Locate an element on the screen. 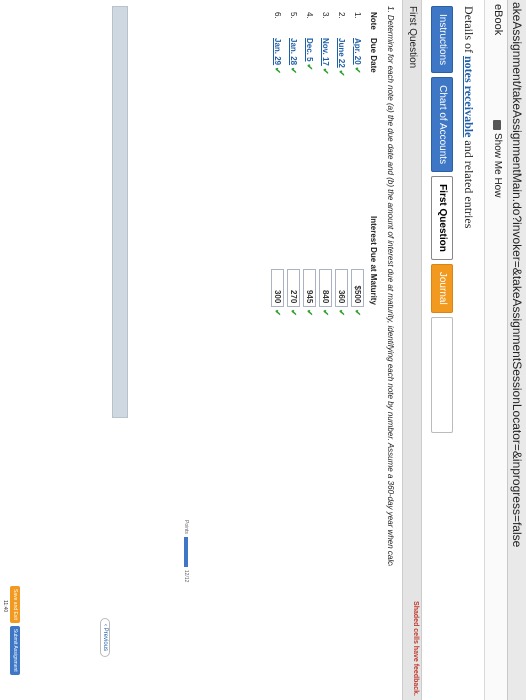 Image resolution: width=526 pixels, height=700 pixels. interest-input: 360 is located at coordinates (342, 288).